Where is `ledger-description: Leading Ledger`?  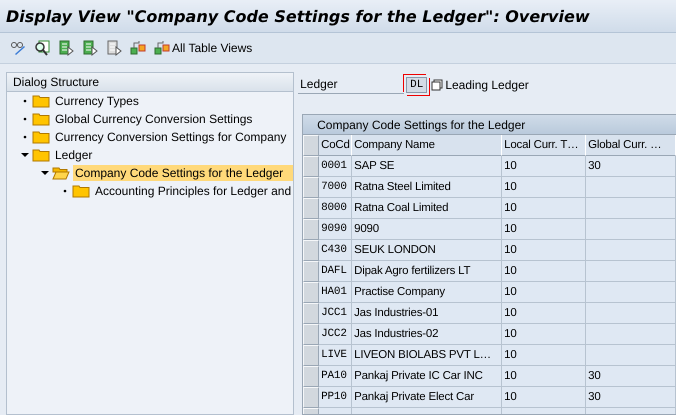 ledger-description: Leading Ledger is located at coordinates (487, 85).